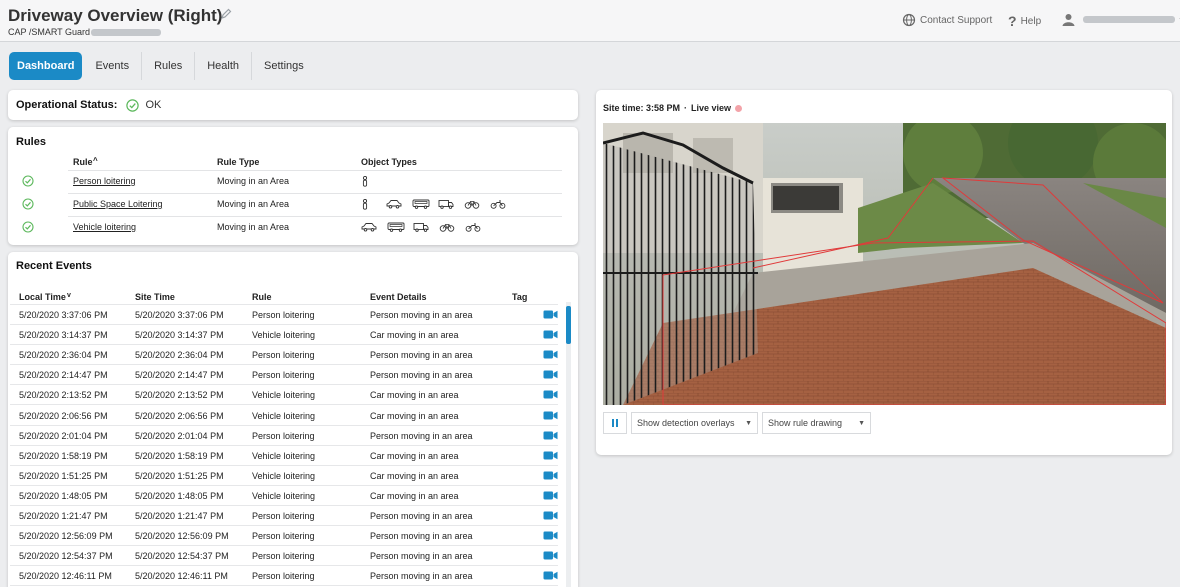 The width and height of the screenshot is (1180, 587). I want to click on event-site-time: 5/20/2020 2:13:52 PM, so click(179, 395).